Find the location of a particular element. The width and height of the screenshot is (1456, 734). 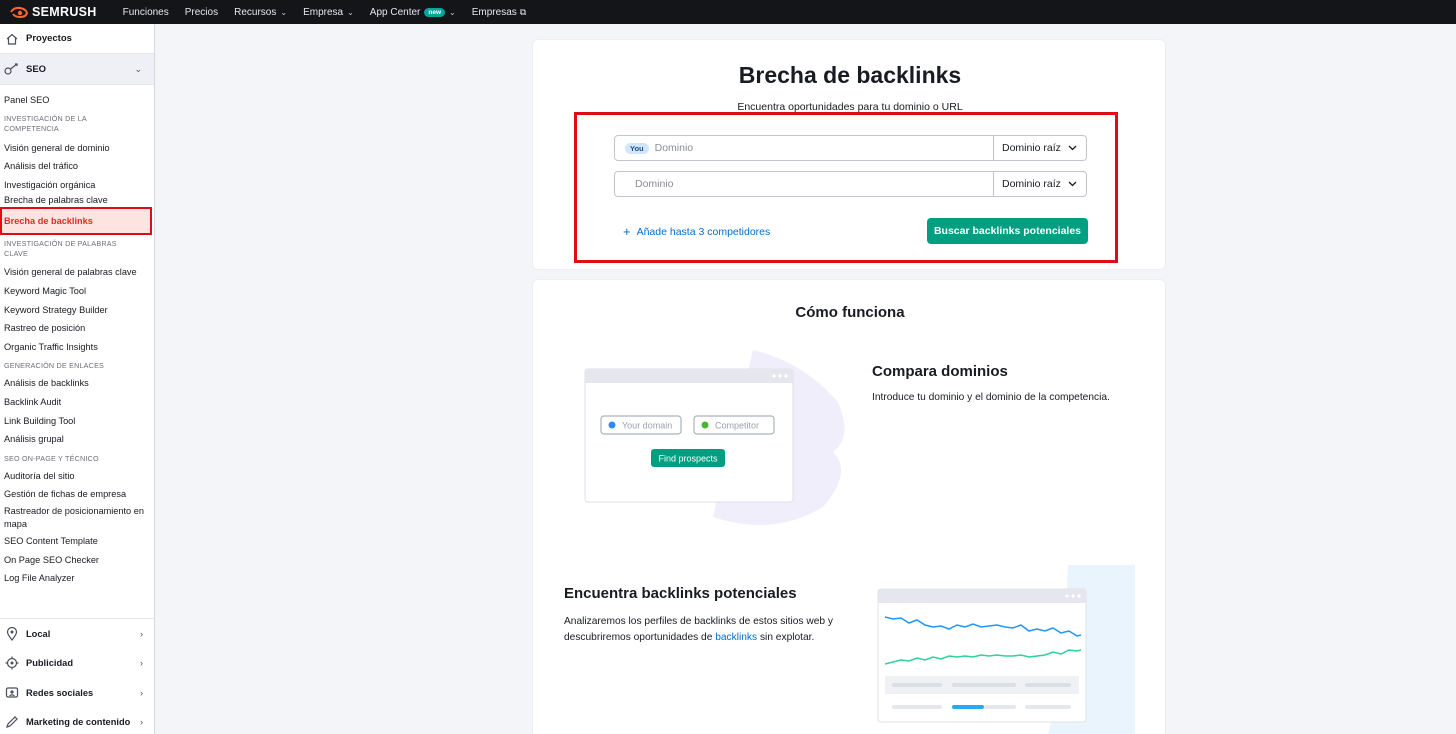

sidebar-section-title: GENERACIÓN DE ENLACES is located at coordinates (54, 366).